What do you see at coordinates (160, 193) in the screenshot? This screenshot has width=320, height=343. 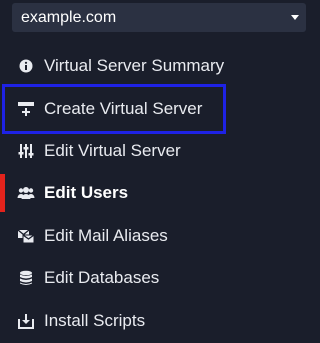 I see `menu-item-edit-users: Edit Users` at bounding box center [160, 193].